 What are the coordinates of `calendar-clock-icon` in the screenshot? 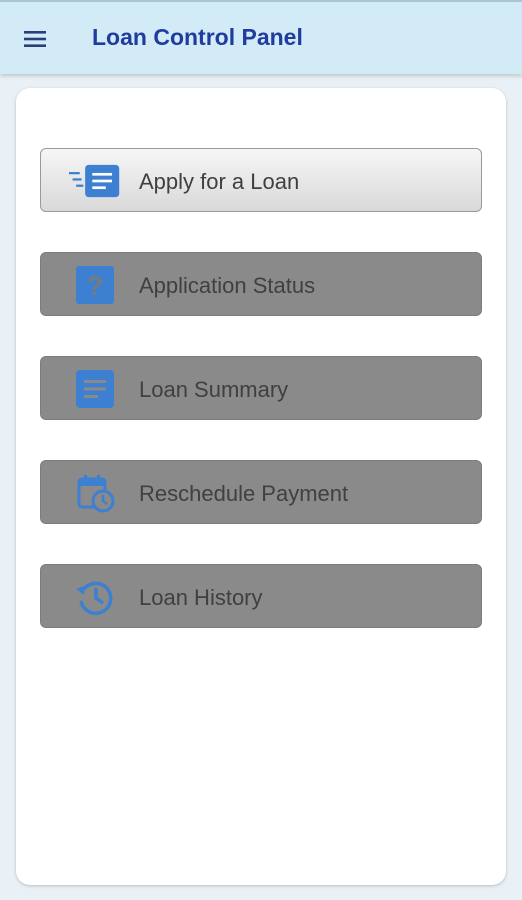 It's located at (95, 493).